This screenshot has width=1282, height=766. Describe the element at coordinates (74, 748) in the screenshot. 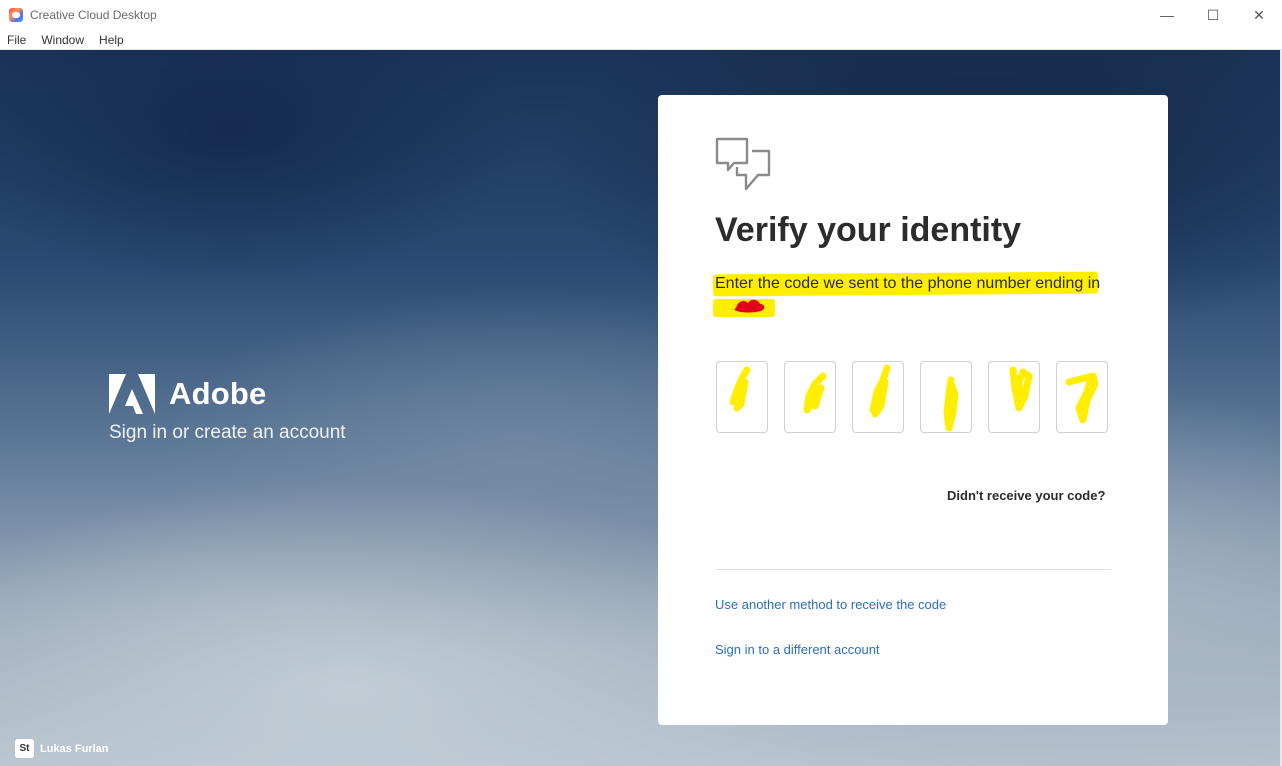

I see `user-name: Lukas Furlan` at that location.